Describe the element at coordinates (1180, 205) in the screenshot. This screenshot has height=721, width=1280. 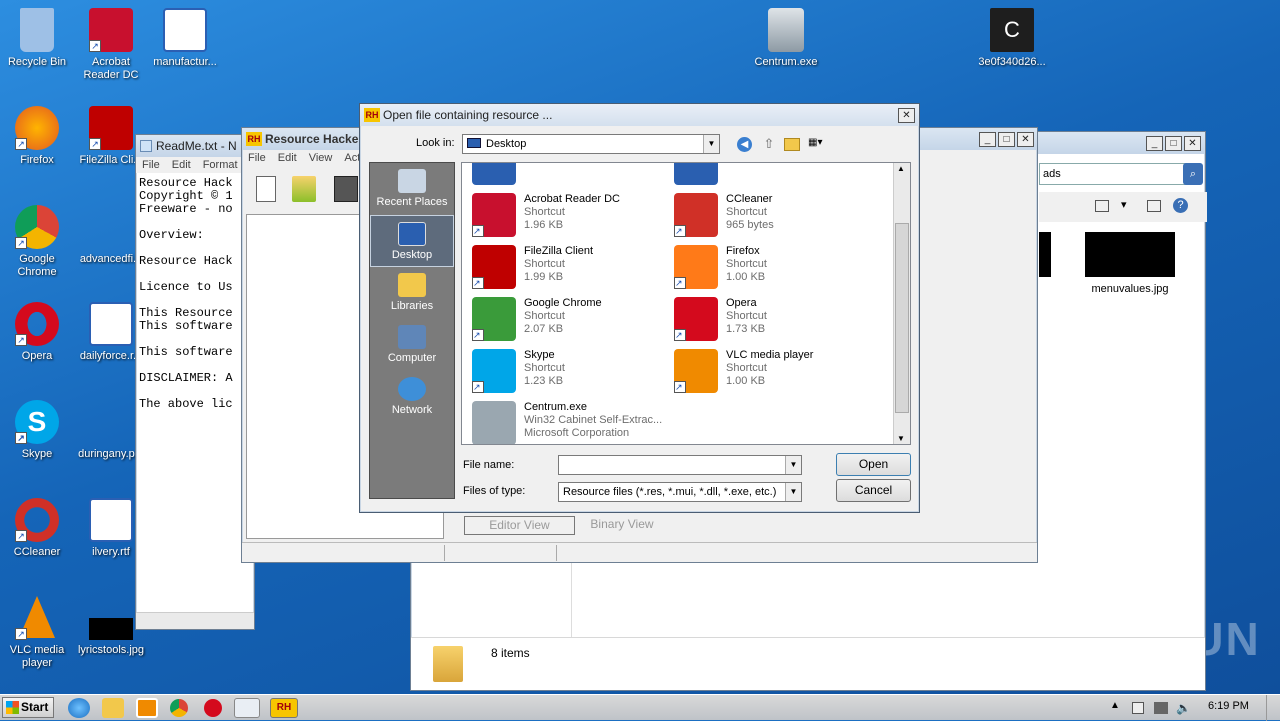
I see `help-icon: ?` at that location.